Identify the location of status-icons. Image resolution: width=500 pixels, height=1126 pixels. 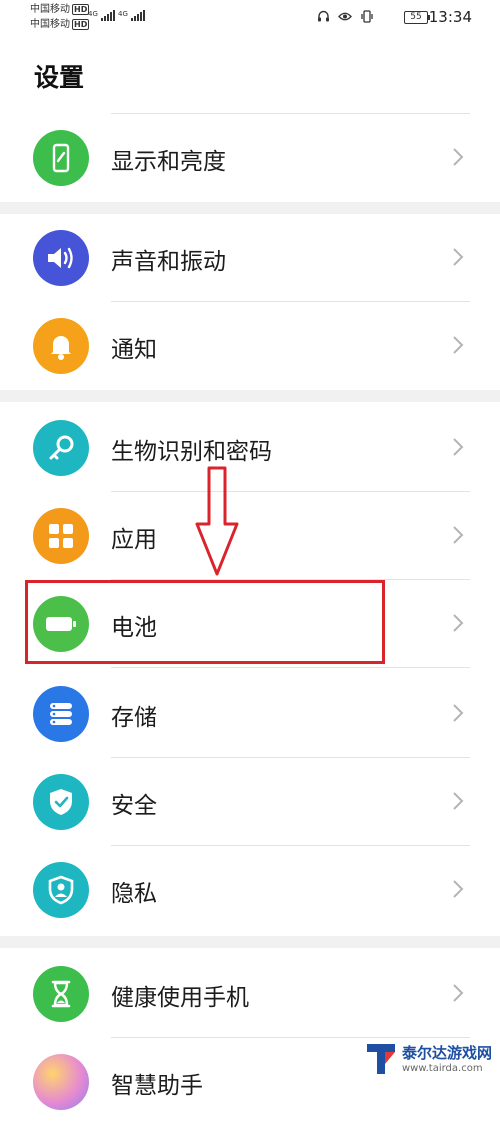
(345, 18).